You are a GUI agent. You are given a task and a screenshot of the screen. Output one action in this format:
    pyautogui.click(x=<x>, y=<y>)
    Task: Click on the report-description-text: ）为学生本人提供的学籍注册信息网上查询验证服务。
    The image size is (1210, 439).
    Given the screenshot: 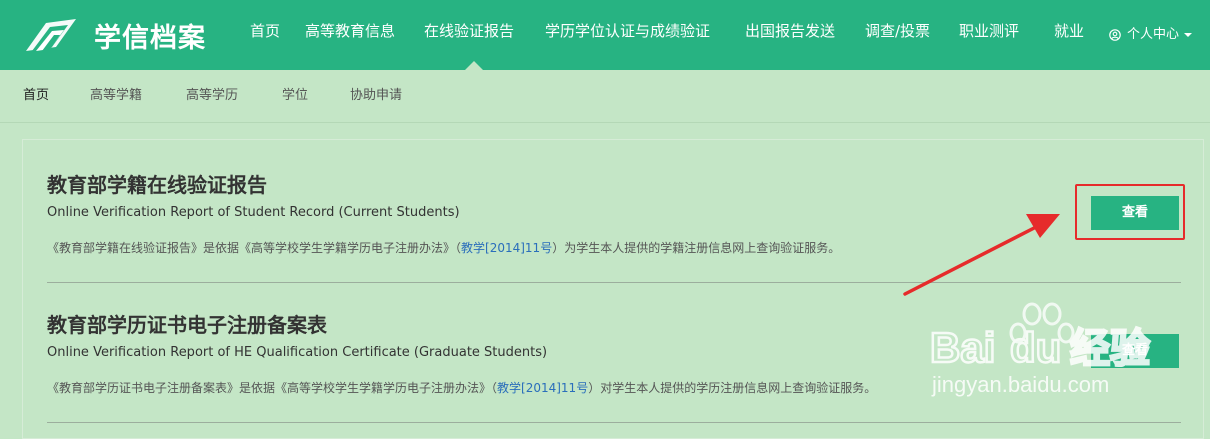 What is the action you would take?
    pyautogui.click(x=696, y=248)
    